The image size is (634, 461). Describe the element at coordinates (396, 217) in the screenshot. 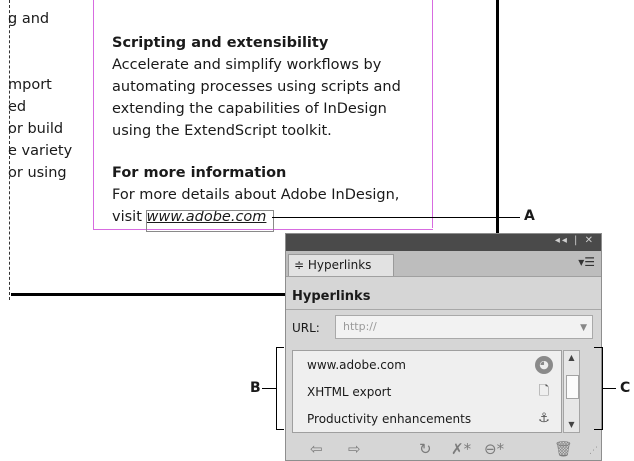

I see `callout-a-line` at that location.